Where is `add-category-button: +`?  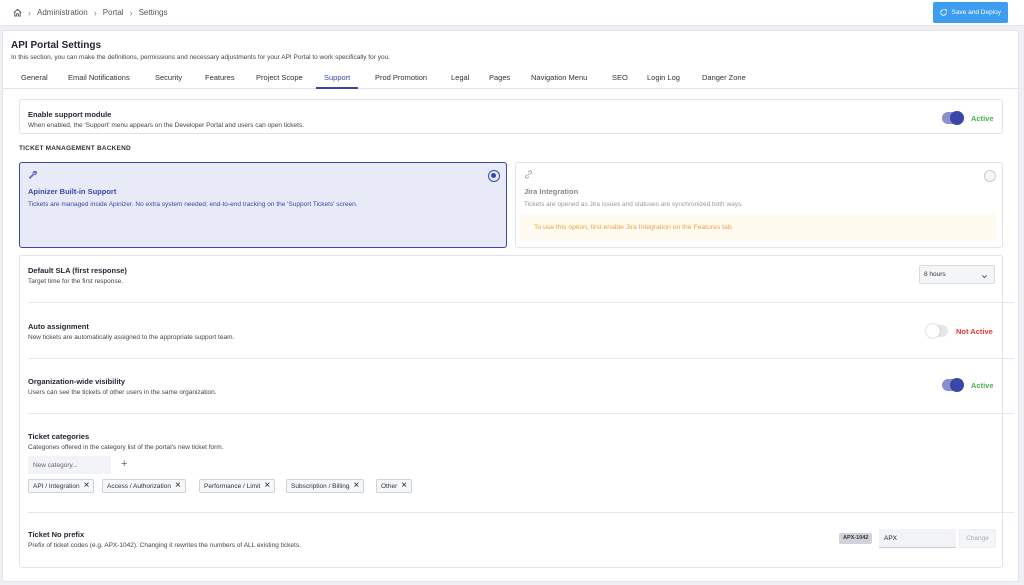 add-category-button: + is located at coordinates (124, 464).